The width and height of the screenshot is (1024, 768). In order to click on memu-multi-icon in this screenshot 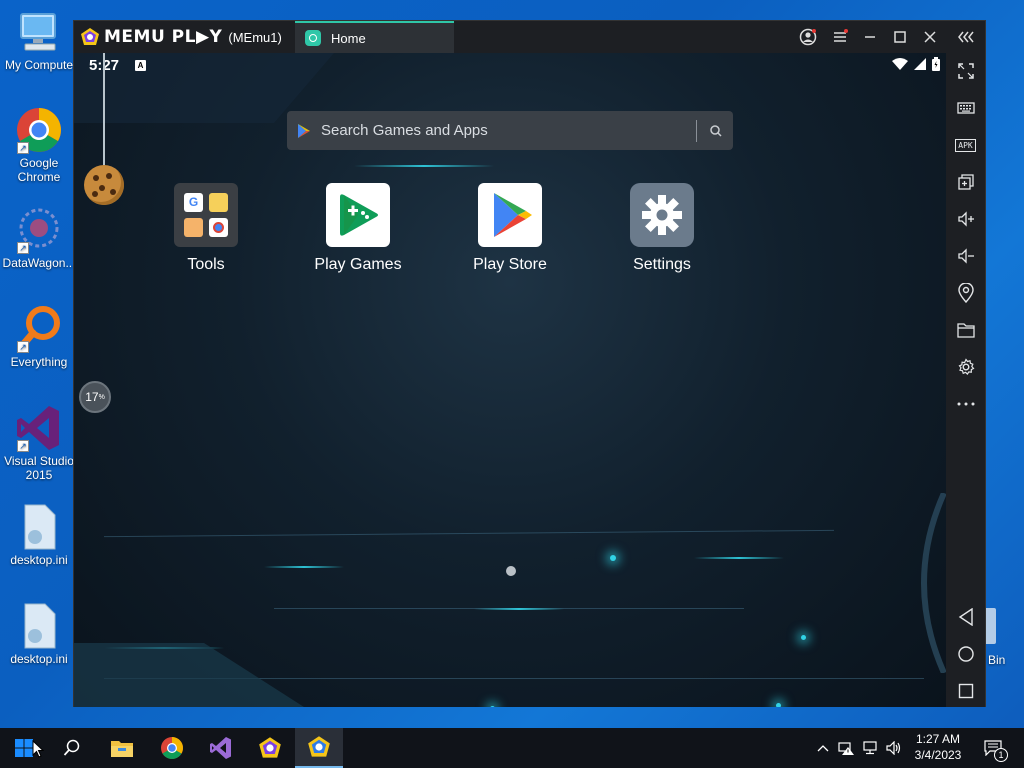, I will do `click(270, 747)`.